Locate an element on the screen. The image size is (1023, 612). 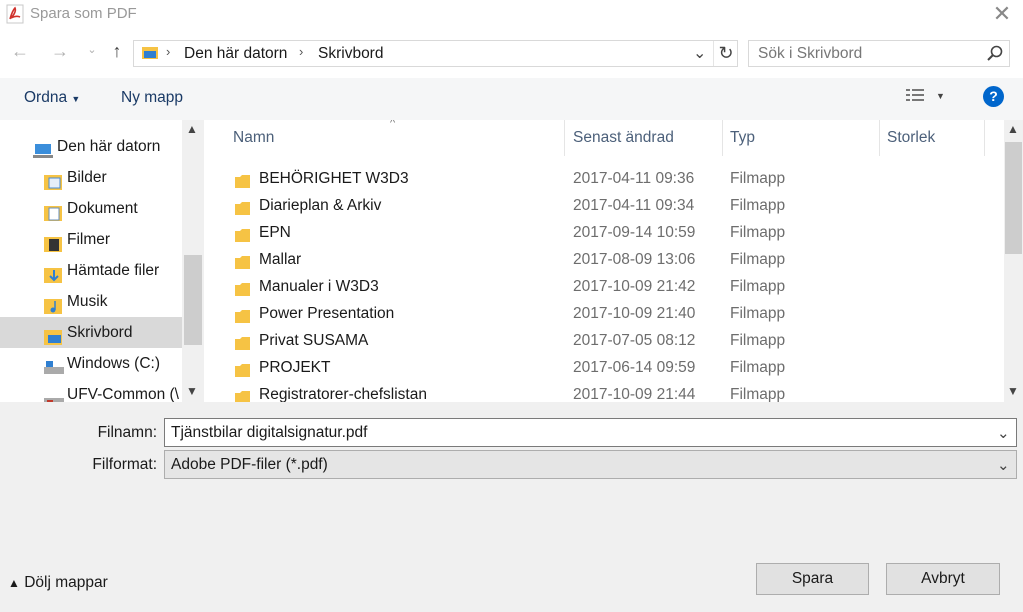
sidebar-item-windows-drive: Windows (C:) is located at coordinates (91, 363).